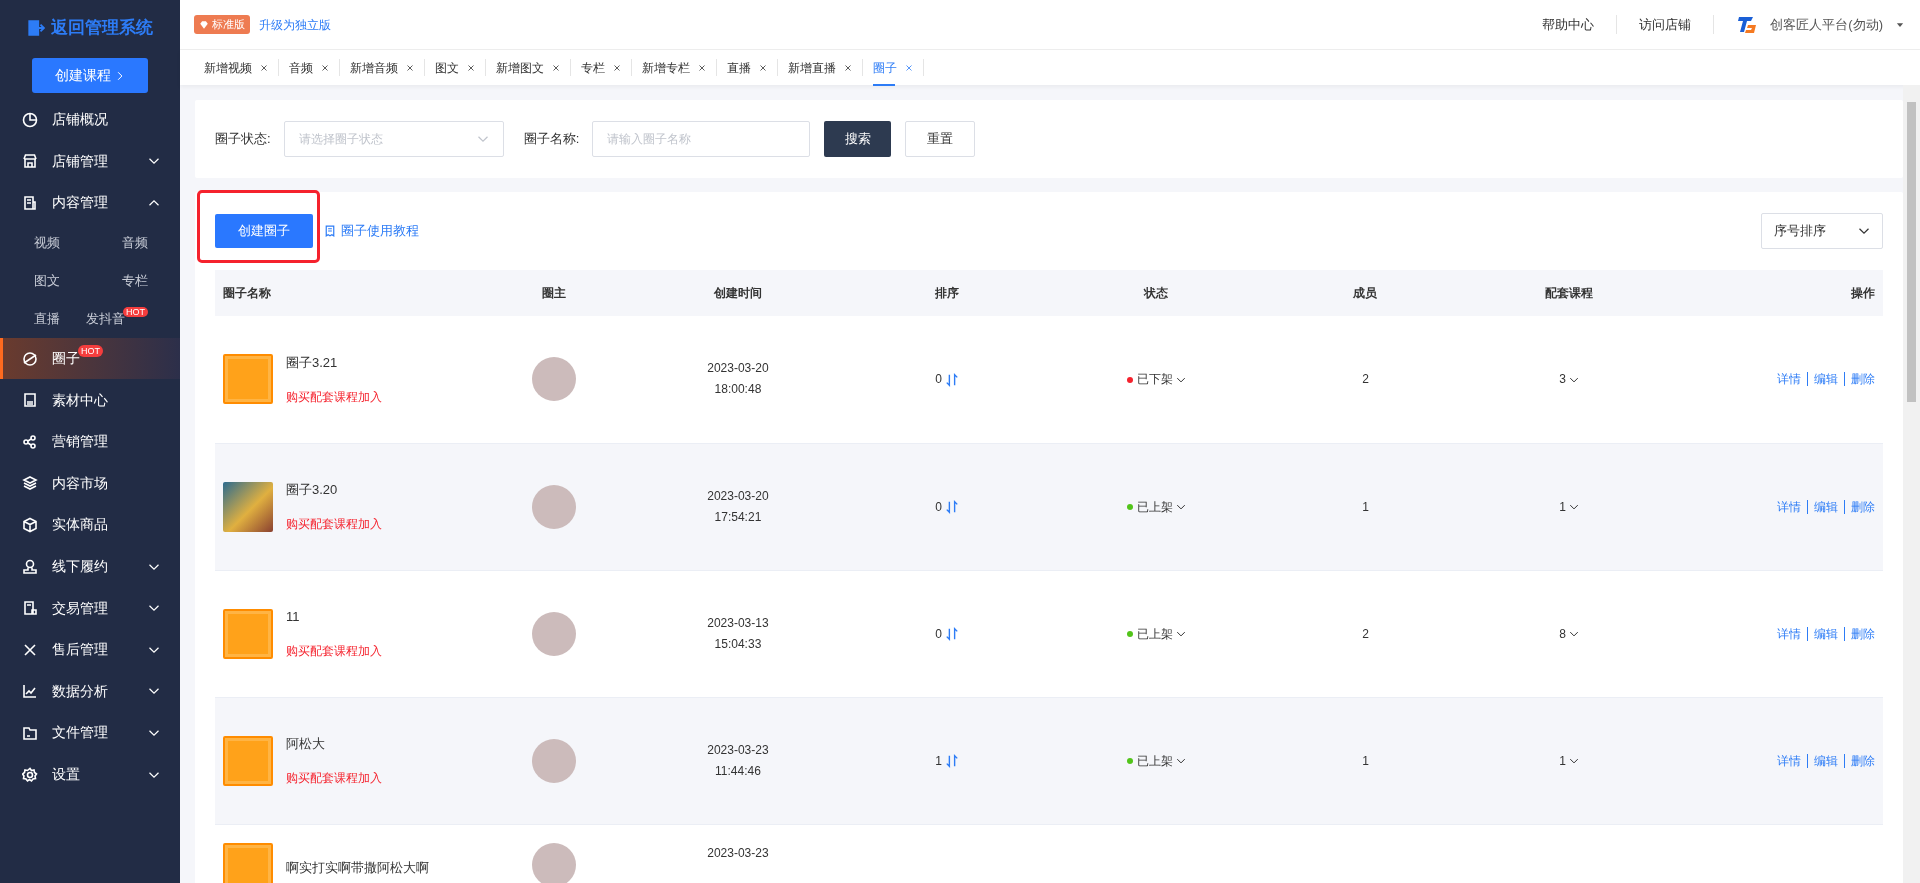 Image resolution: width=1920 pixels, height=883 pixels. Describe the element at coordinates (243, 139) in the screenshot. I see `filter-label: 圈子状态:` at that location.